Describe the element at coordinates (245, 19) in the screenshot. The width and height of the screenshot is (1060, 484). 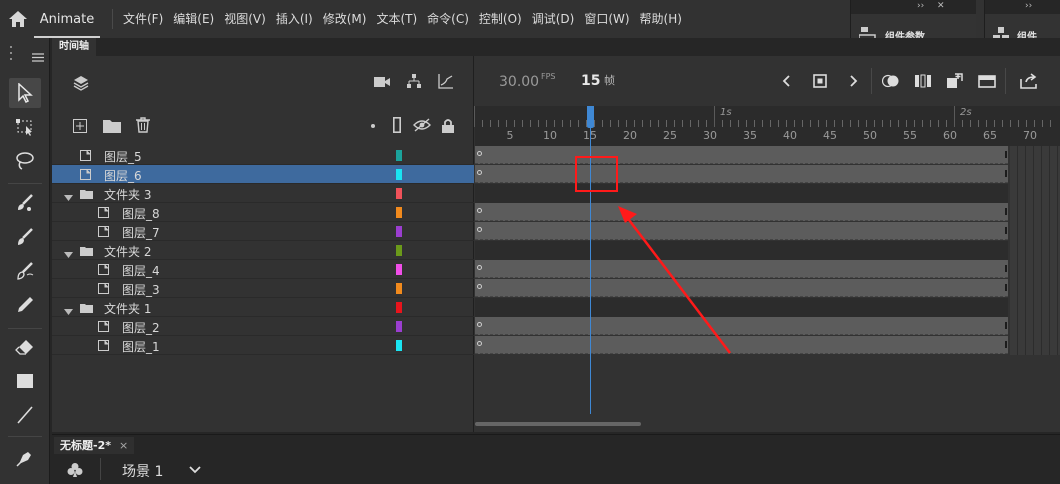
I see `menu-item-2: 视图(V)` at that location.